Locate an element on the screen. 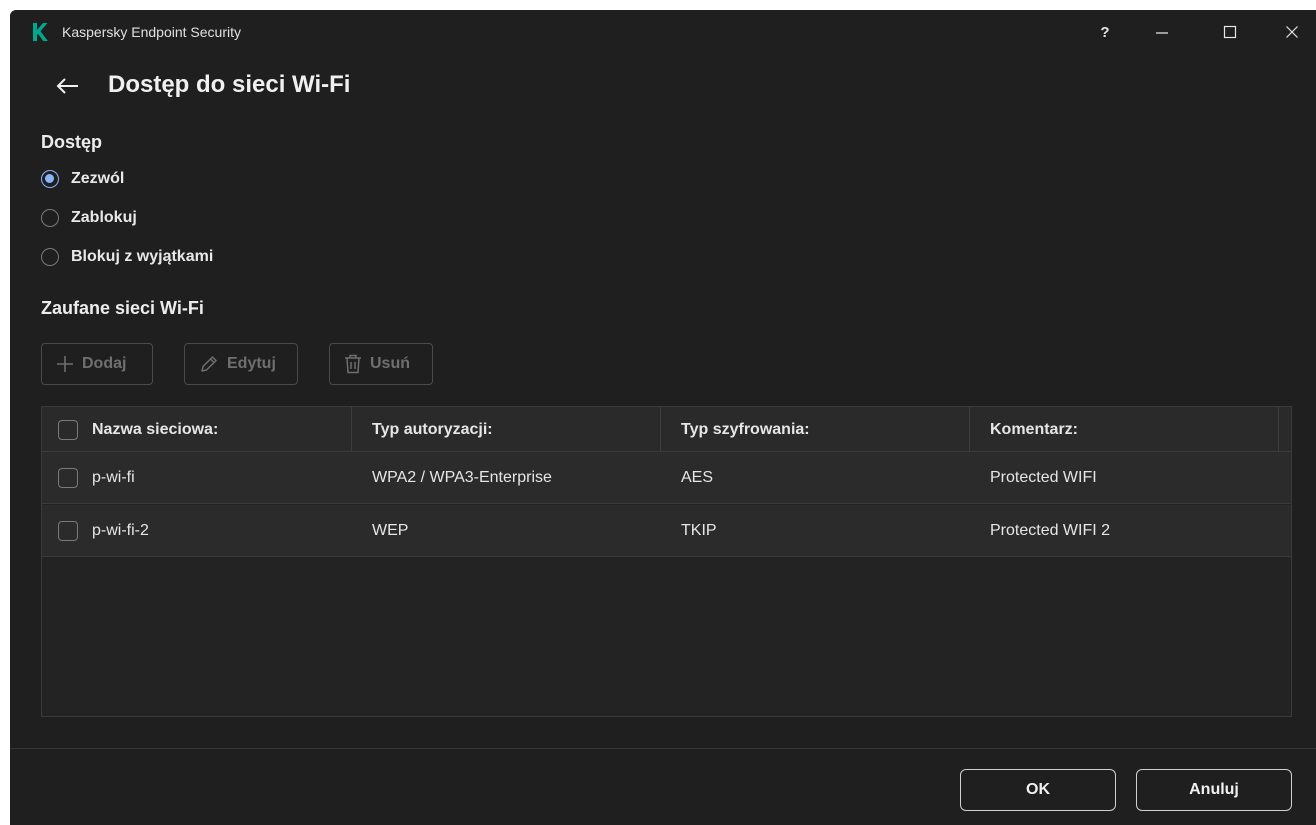  close-button is located at coordinates (1292, 32).